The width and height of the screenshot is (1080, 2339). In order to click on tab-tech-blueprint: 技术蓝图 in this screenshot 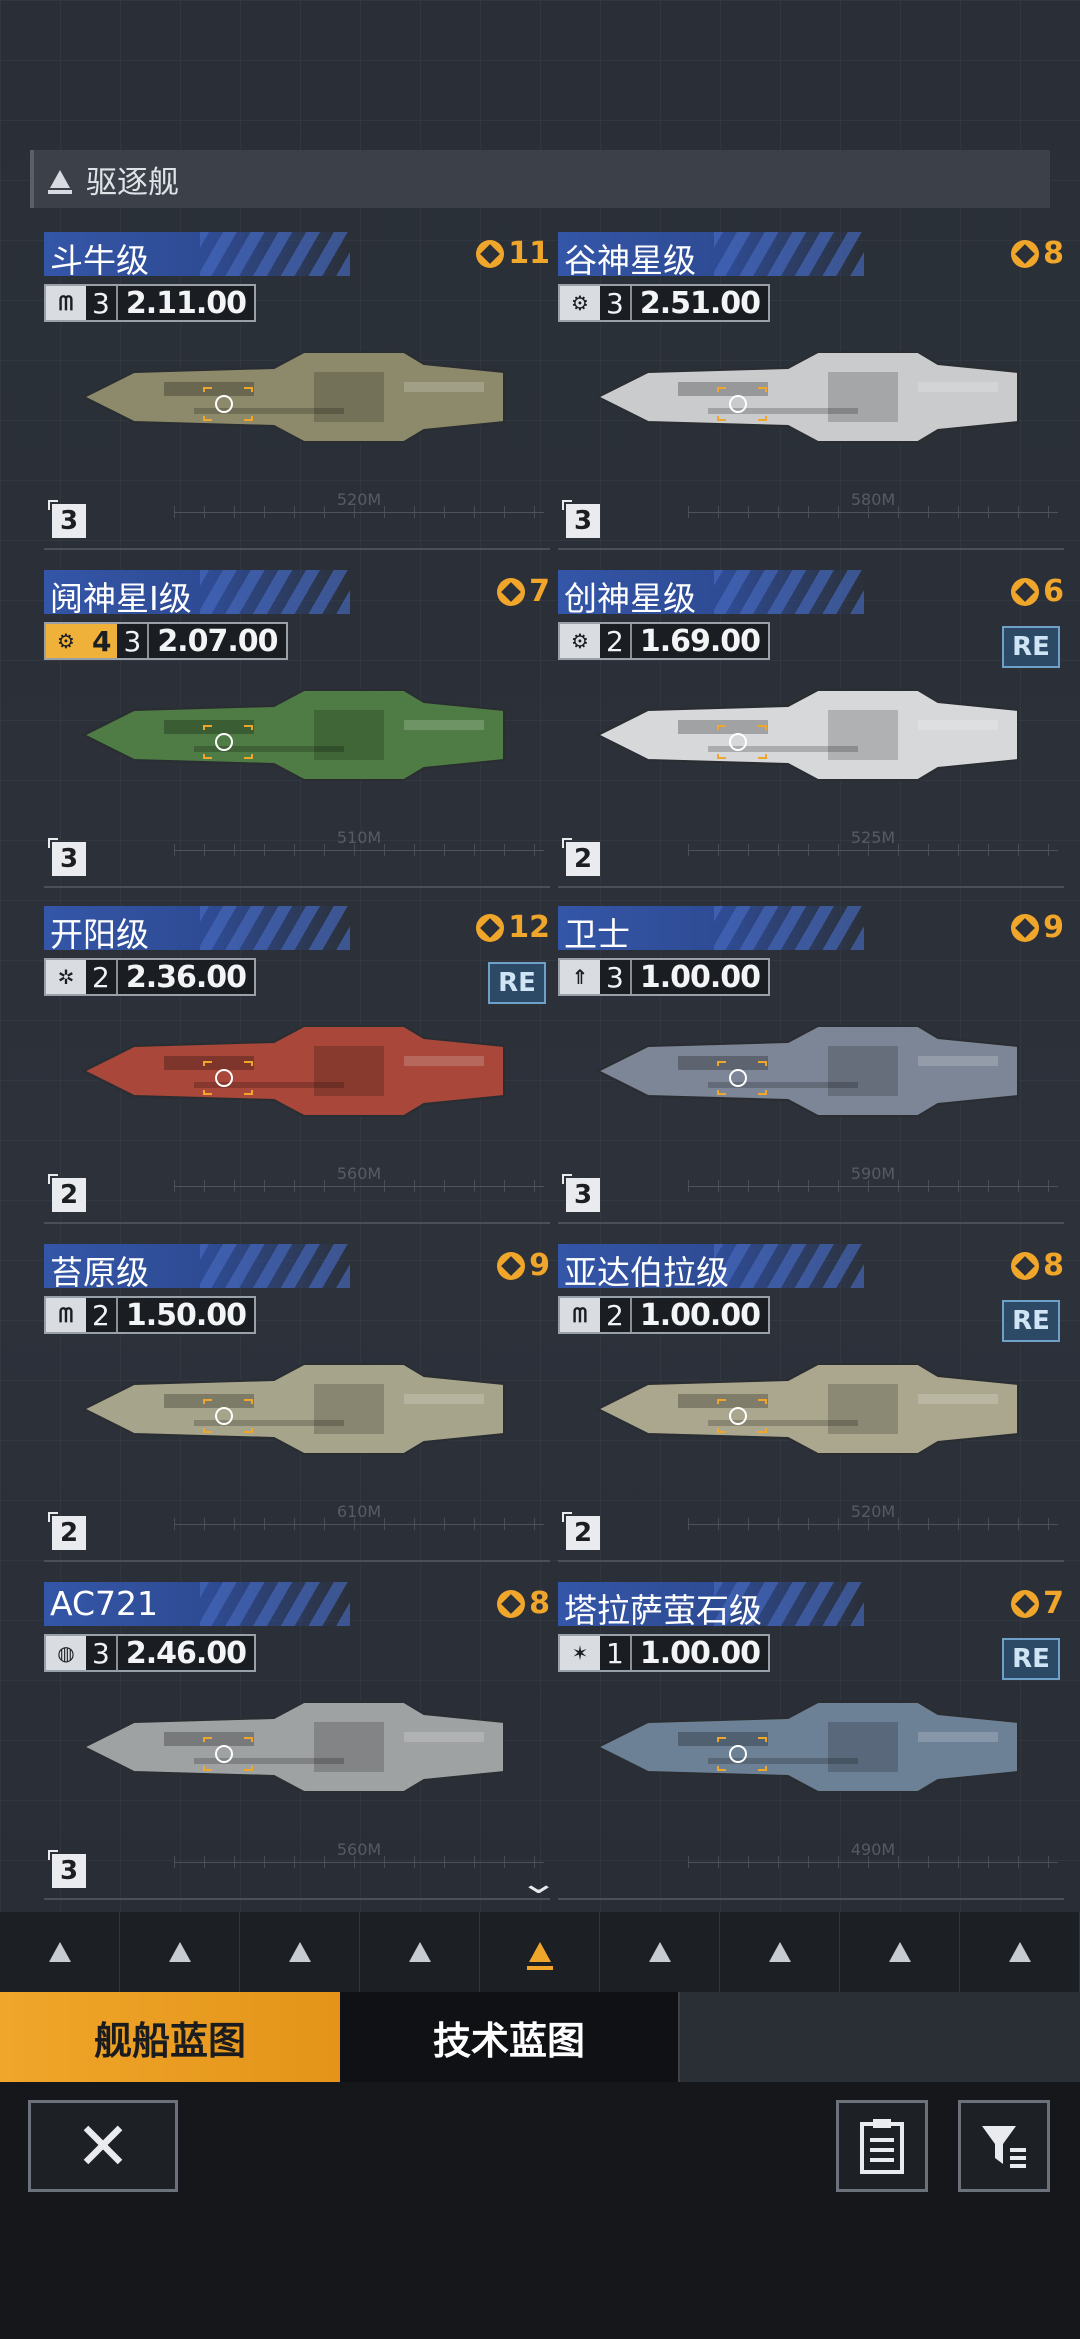, I will do `click(510, 2037)`.